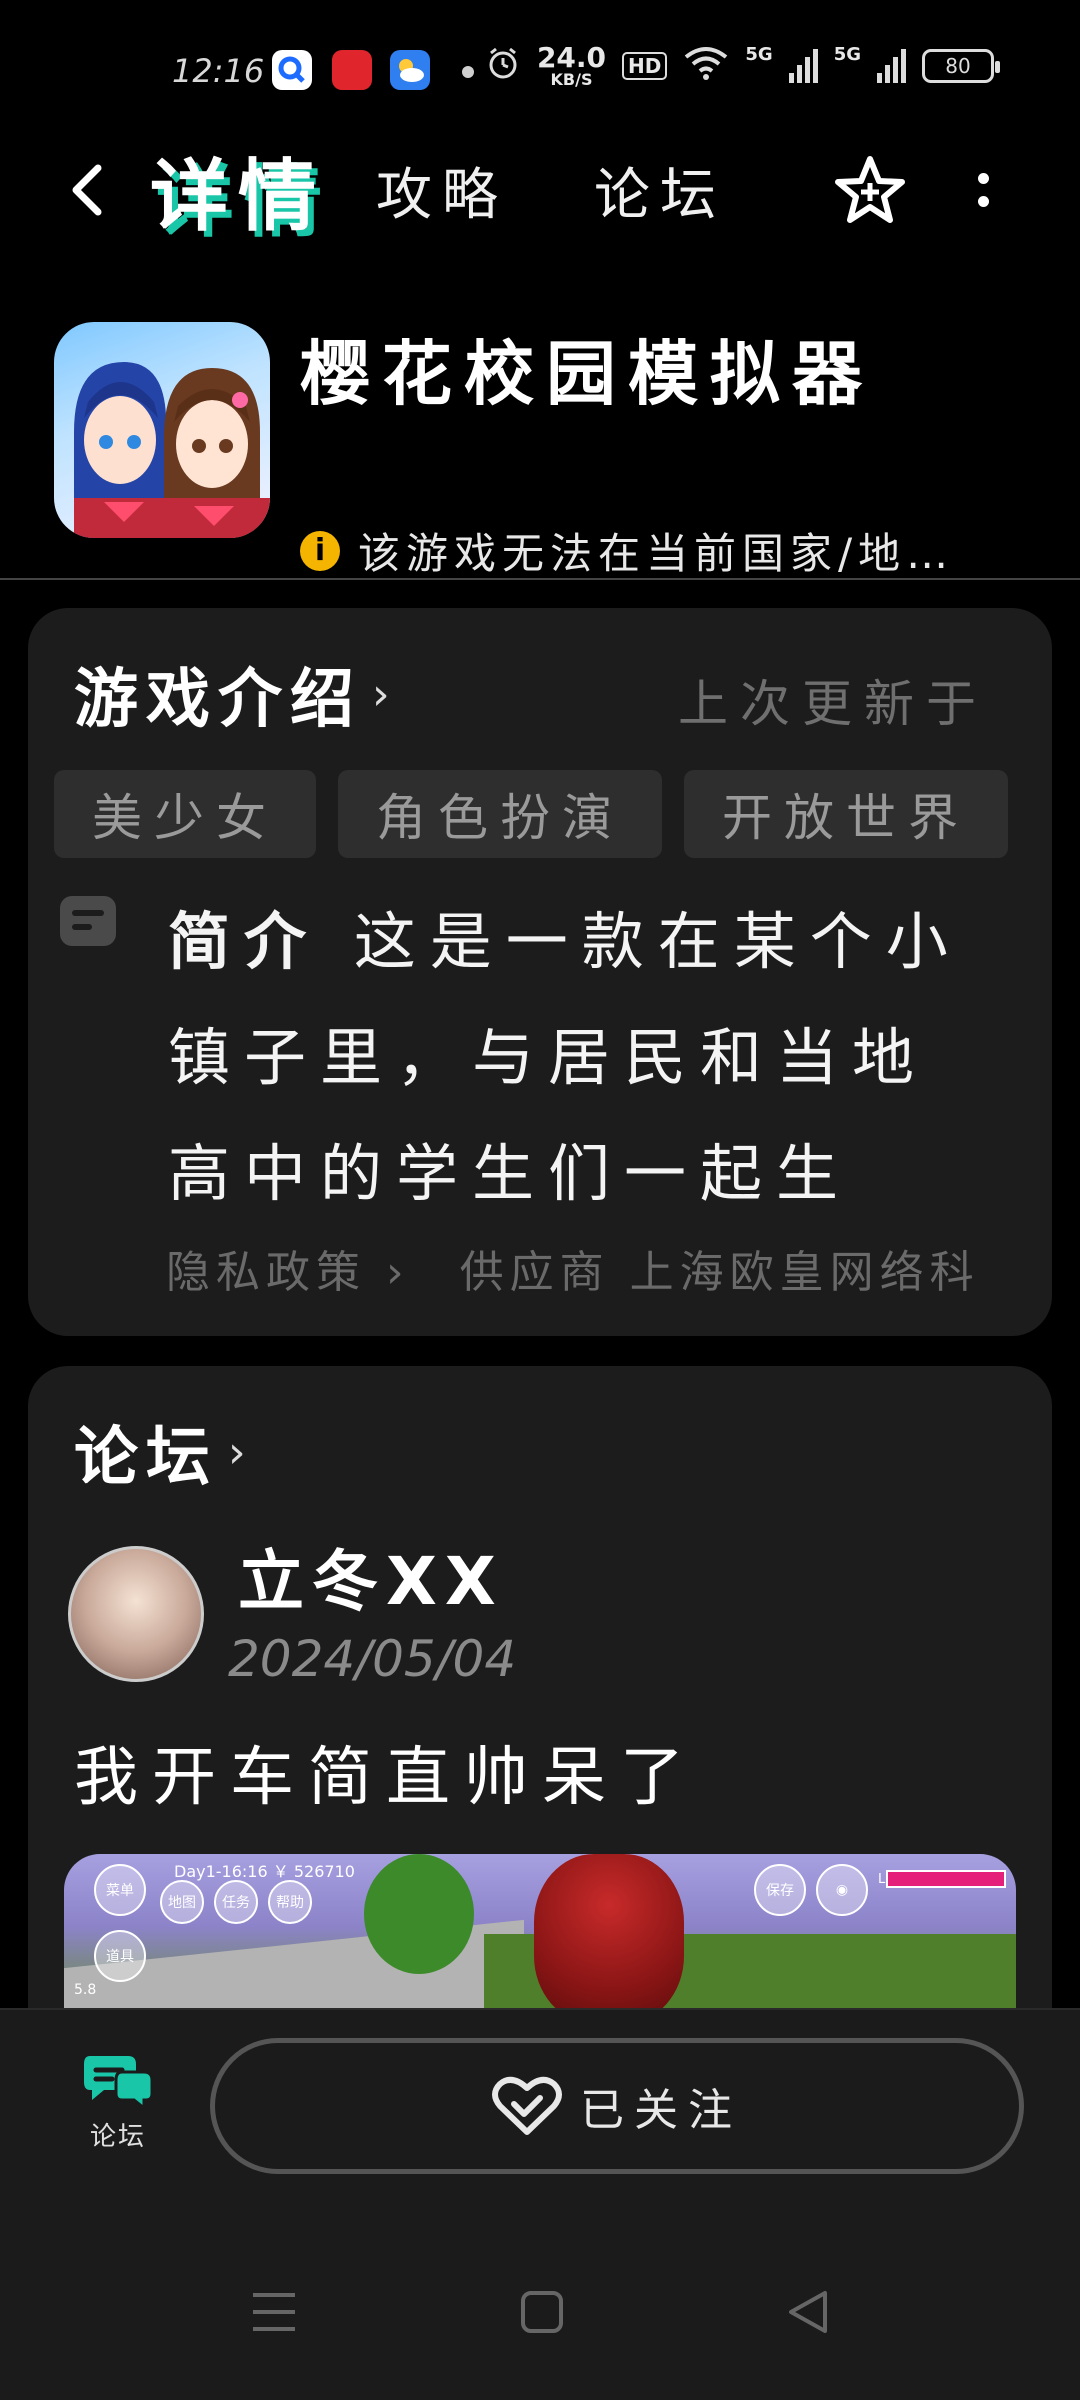  What do you see at coordinates (244, 941) in the screenshot?
I see `description-label: 简介` at bounding box center [244, 941].